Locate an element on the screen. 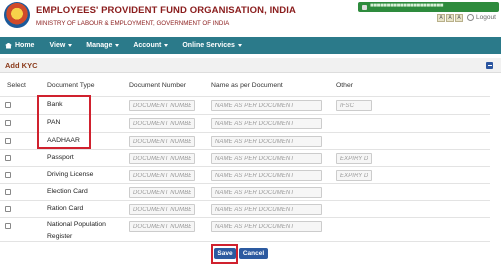 This screenshot has height=267, width=501. table-row: Ration Card is located at coordinates (245, 208).